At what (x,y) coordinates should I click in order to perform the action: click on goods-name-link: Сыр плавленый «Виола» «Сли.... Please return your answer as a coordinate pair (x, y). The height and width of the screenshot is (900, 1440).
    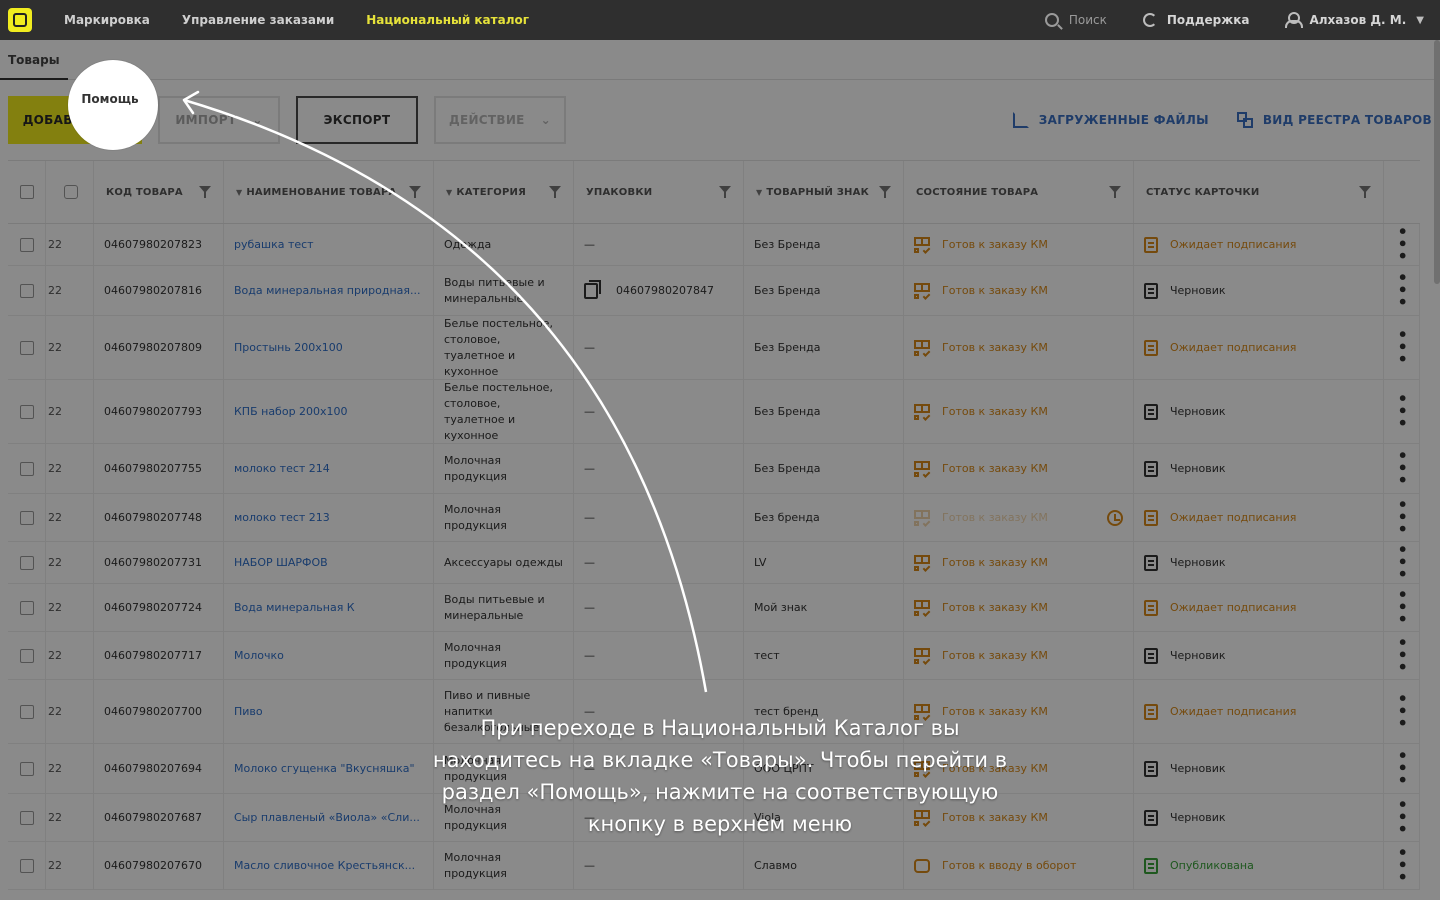
    Looking at the image, I should click on (329, 817).